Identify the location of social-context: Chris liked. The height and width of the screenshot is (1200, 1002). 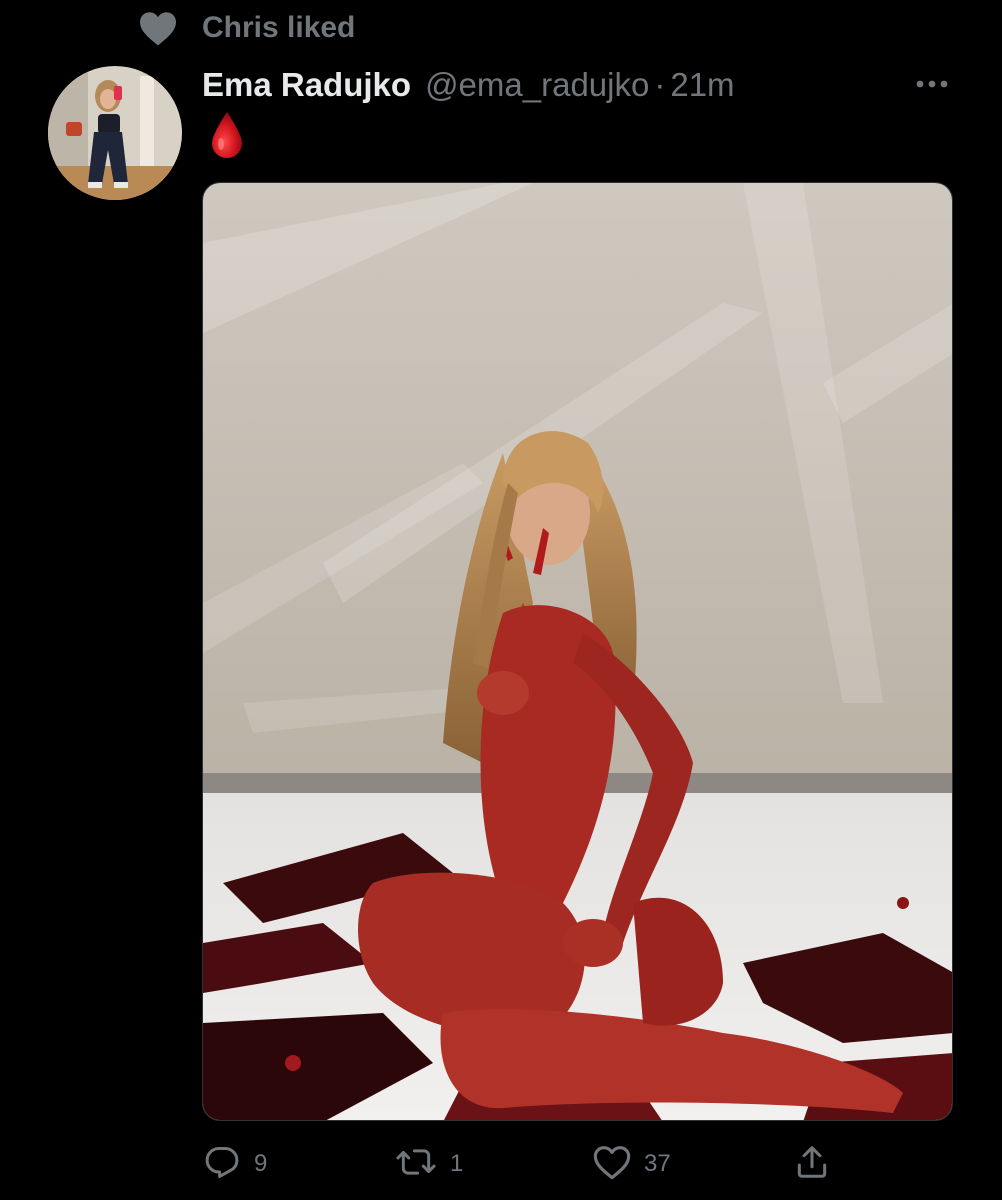
(245, 28).